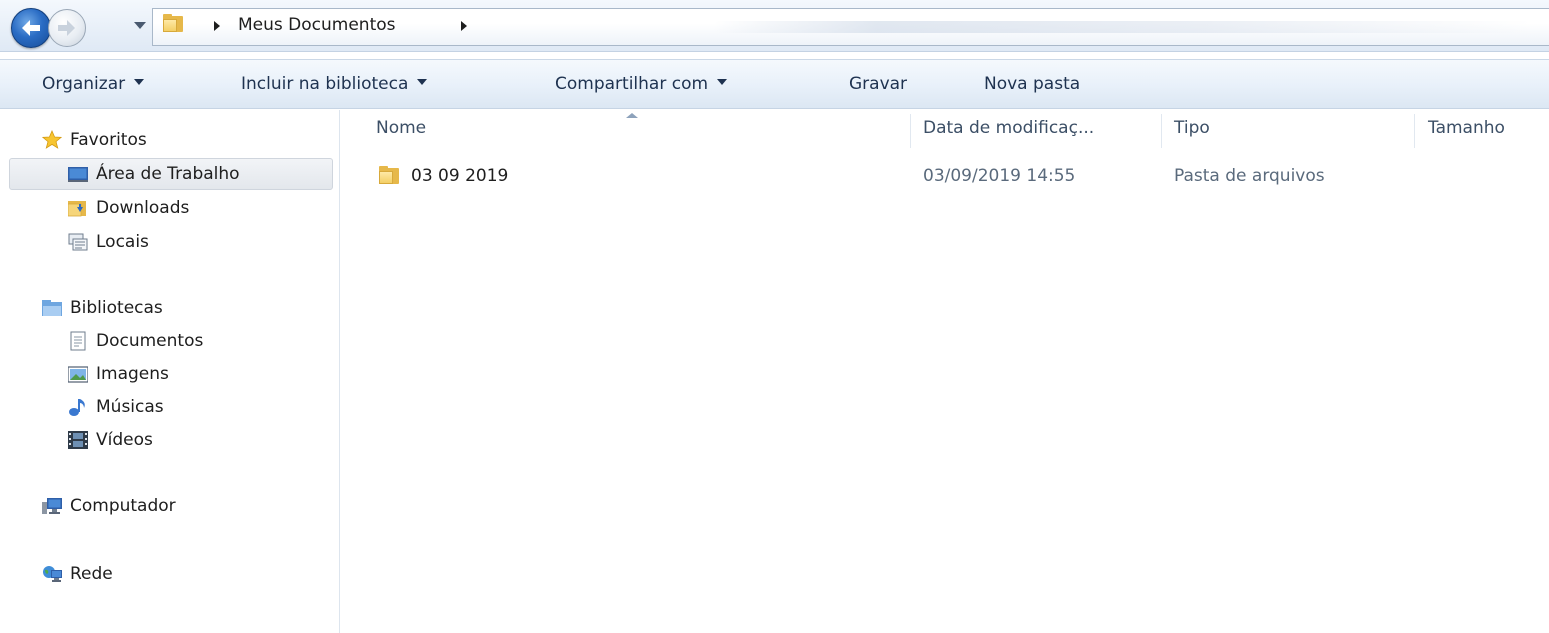 Image resolution: width=1549 pixels, height=633 pixels. What do you see at coordinates (140, 25) in the screenshot?
I see `recent-pages-dropdown` at bounding box center [140, 25].